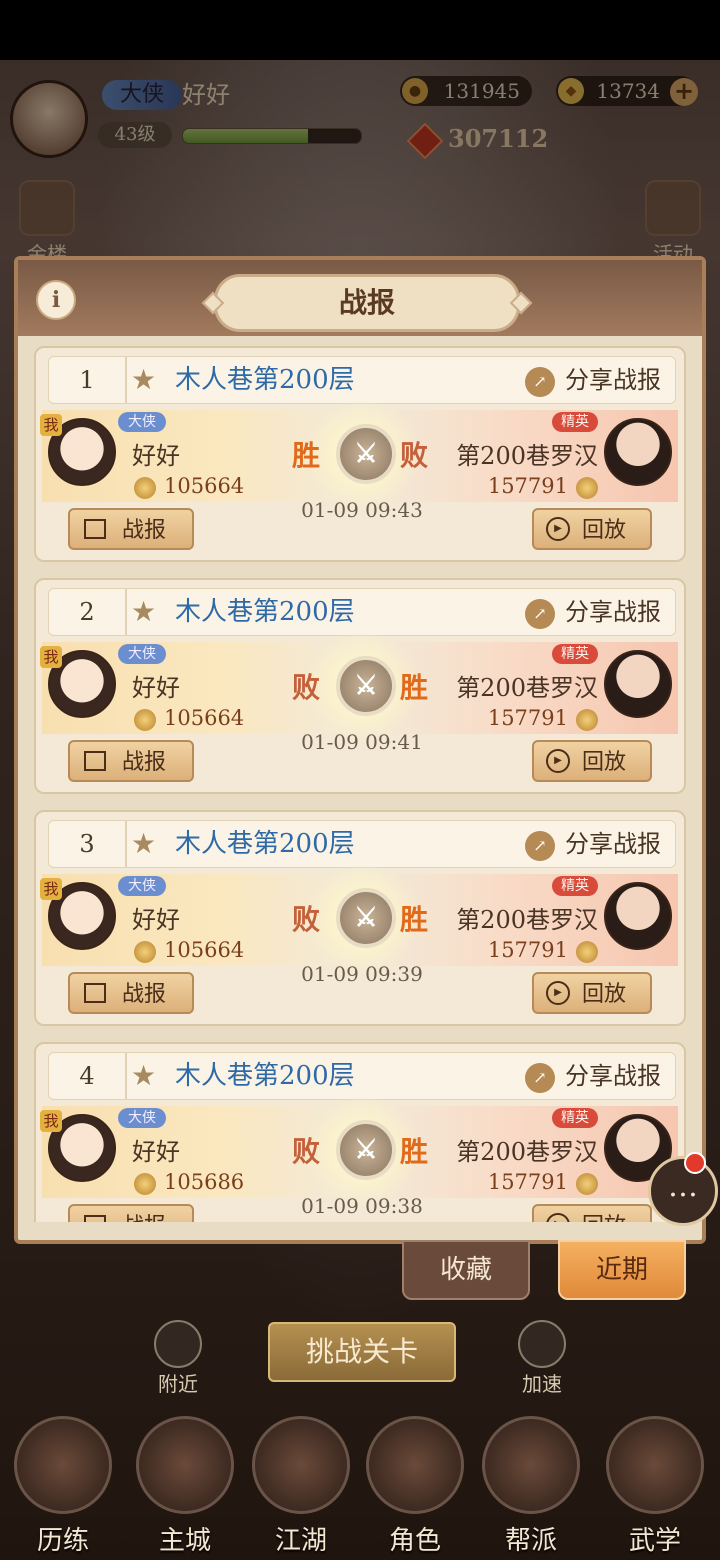  I want to click on player-power-value: 105664, so click(204, 950).